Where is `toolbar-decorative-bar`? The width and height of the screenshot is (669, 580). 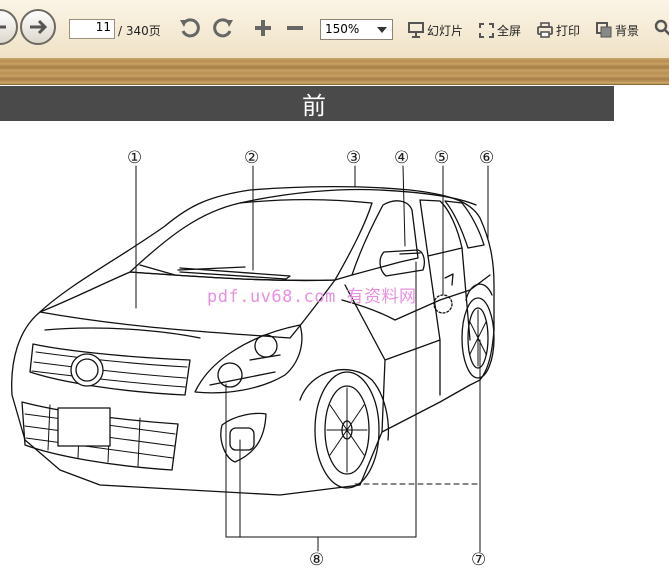 toolbar-decorative-bar is located at coordinates (334, 71).